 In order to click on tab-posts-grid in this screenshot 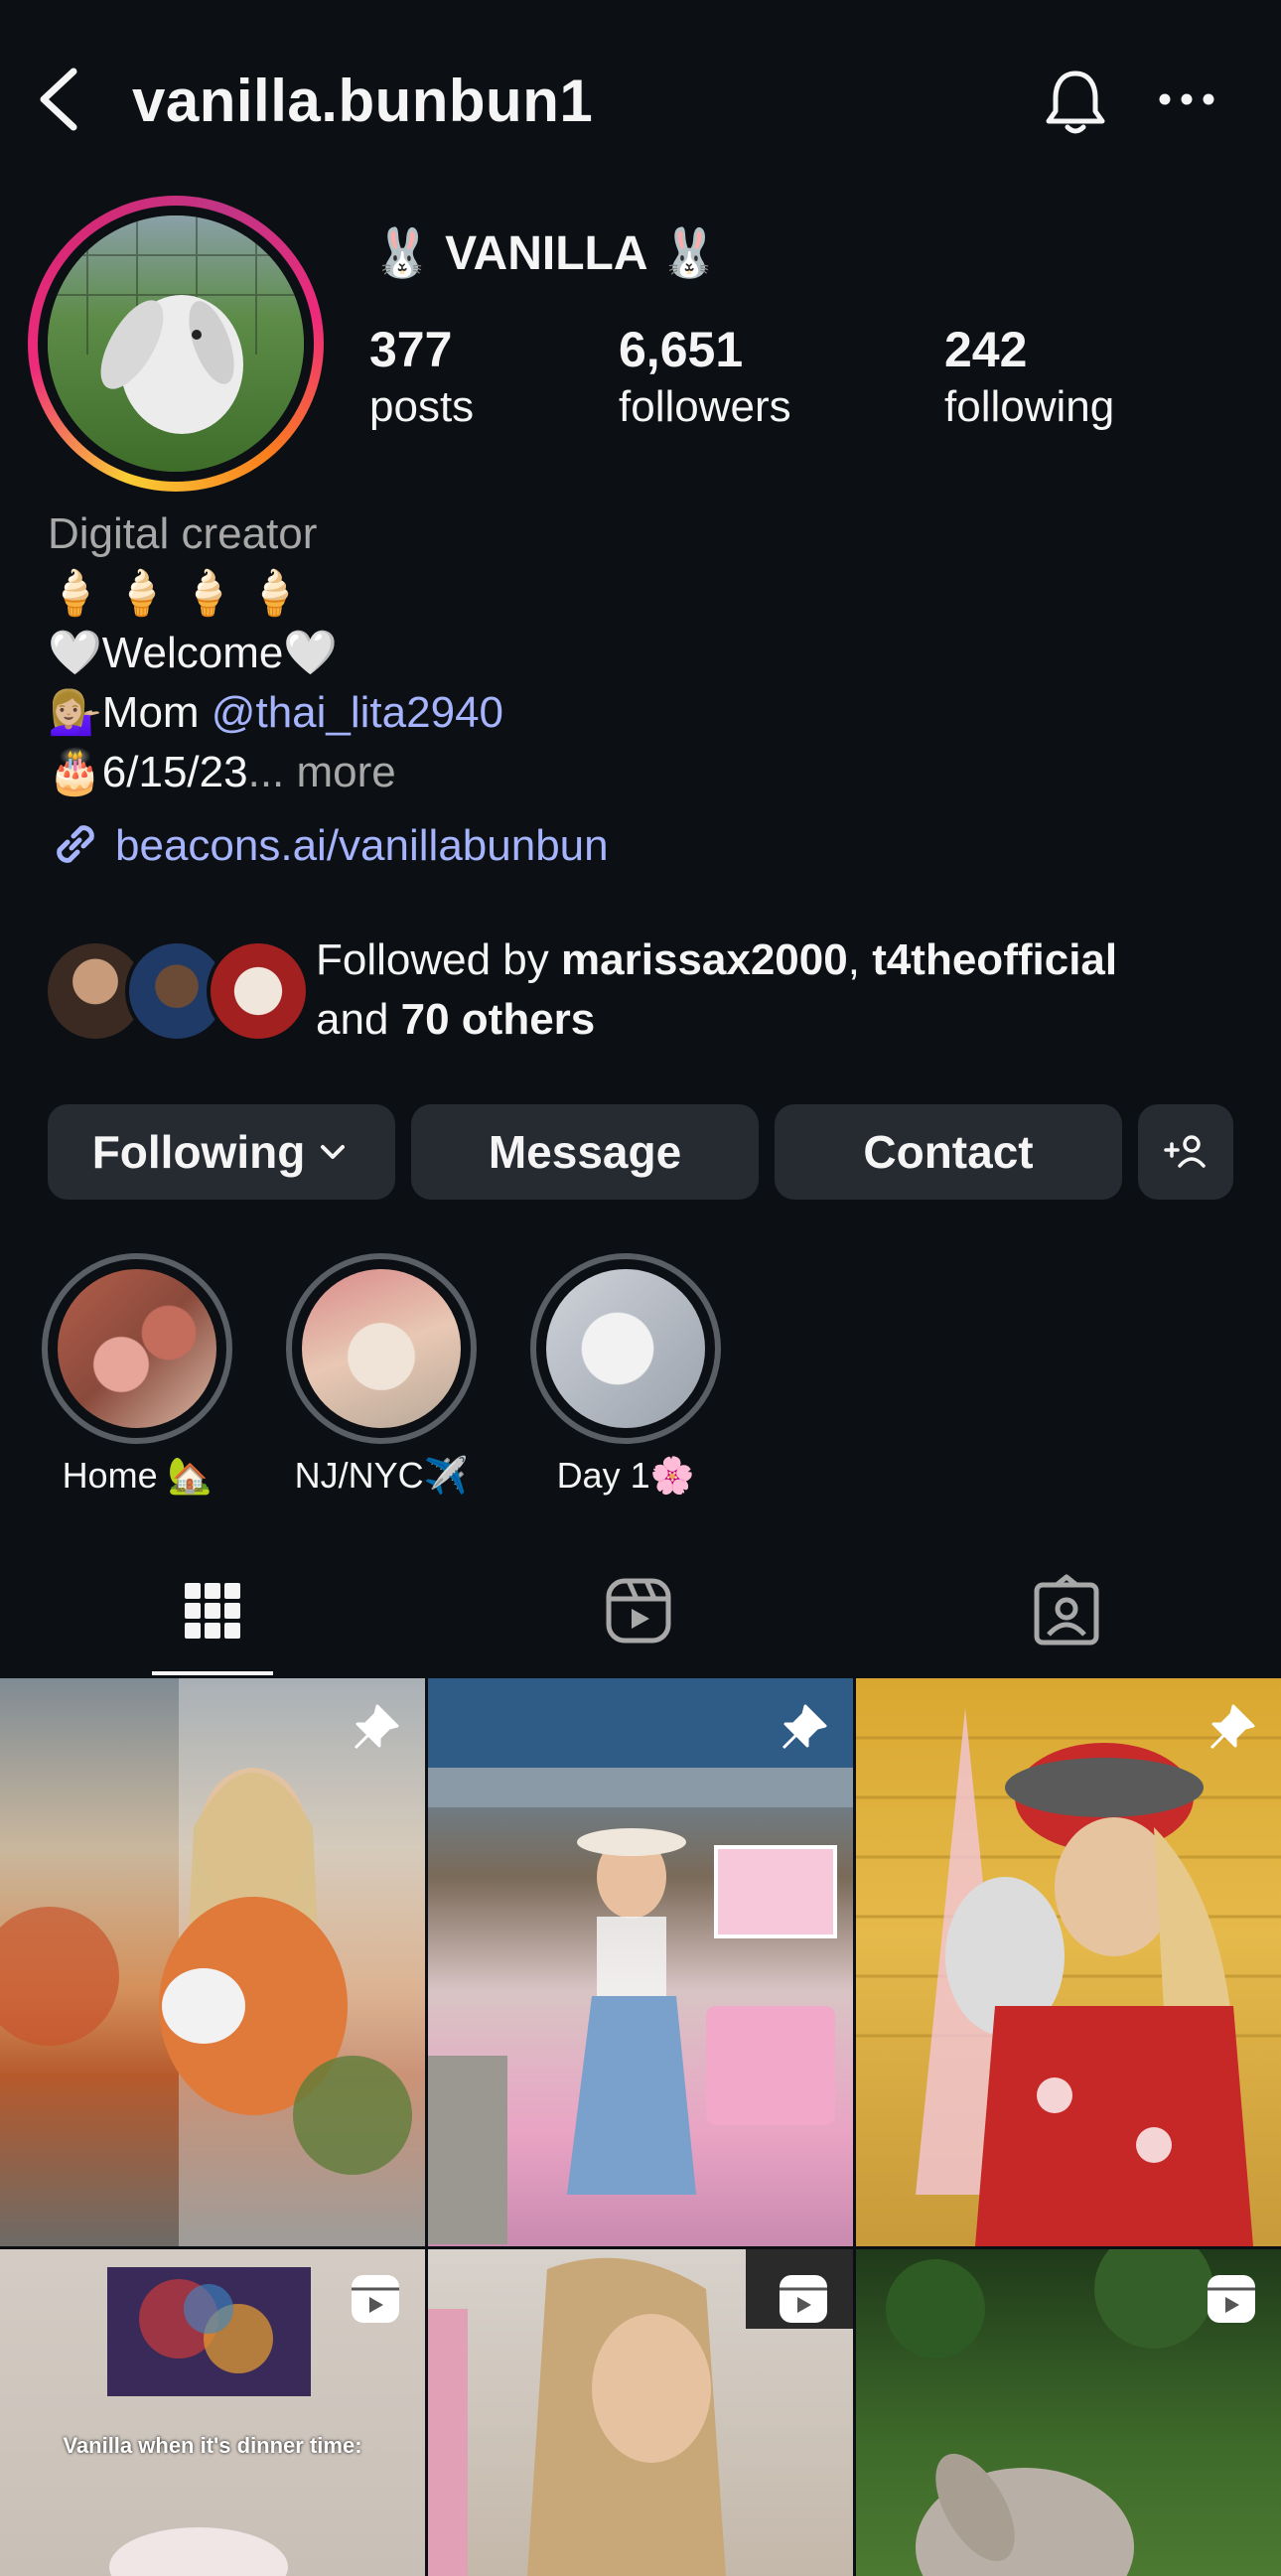, I will do `click(212, 1611)`.